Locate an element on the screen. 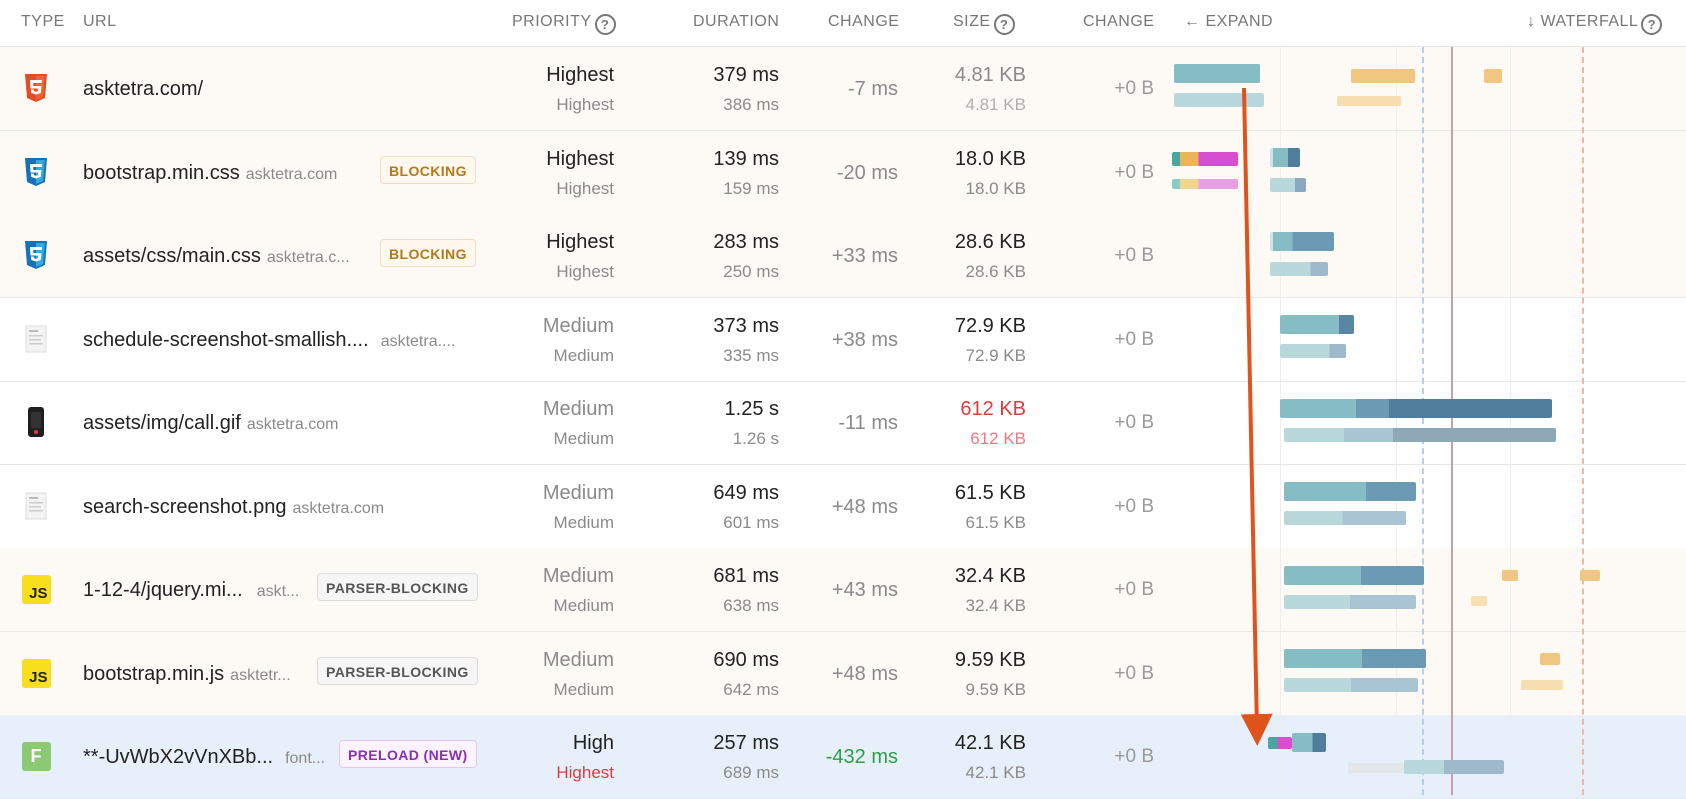  duration-value: 283 ms is located at coordinates (746, 242).